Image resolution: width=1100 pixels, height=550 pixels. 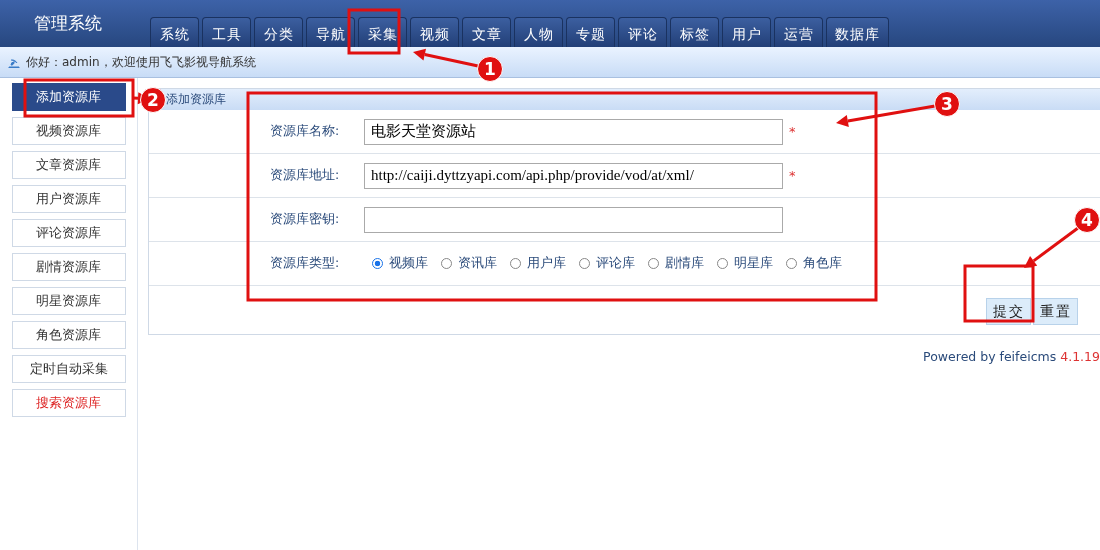 What do you see at coordinates (305, 175) in the screenshot?
I see `field-label: 资源库地址:` at bounding box center [305, 175].